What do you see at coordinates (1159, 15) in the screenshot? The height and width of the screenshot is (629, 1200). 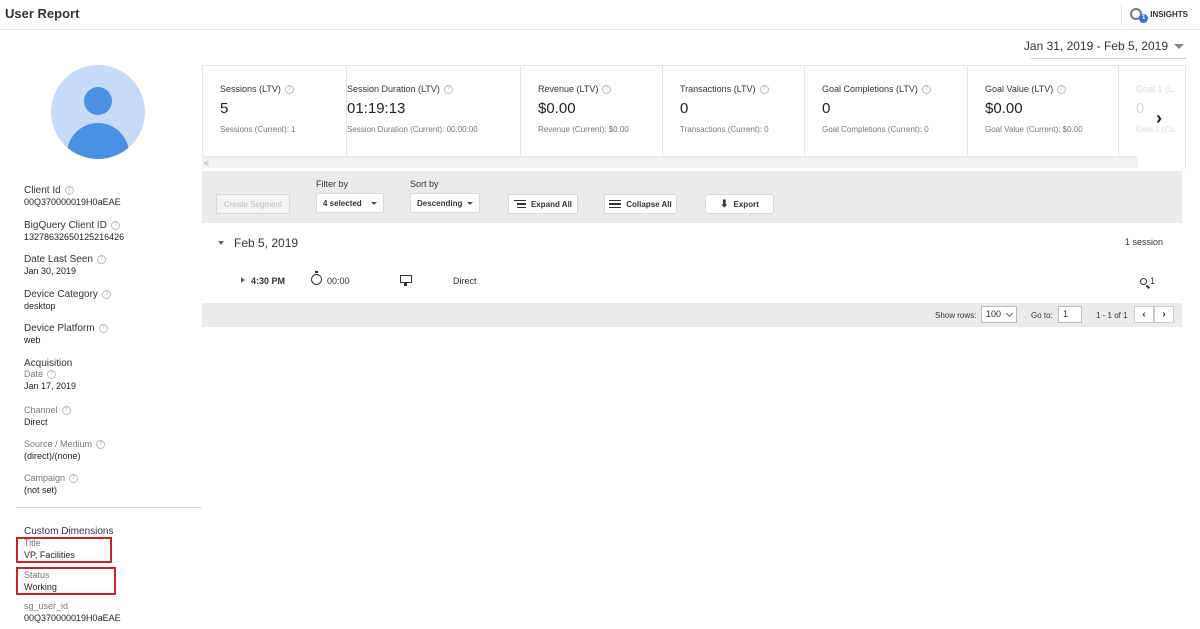 I see `insights-button: 1 INSIGHTS` at bounding box center [1159, 15].